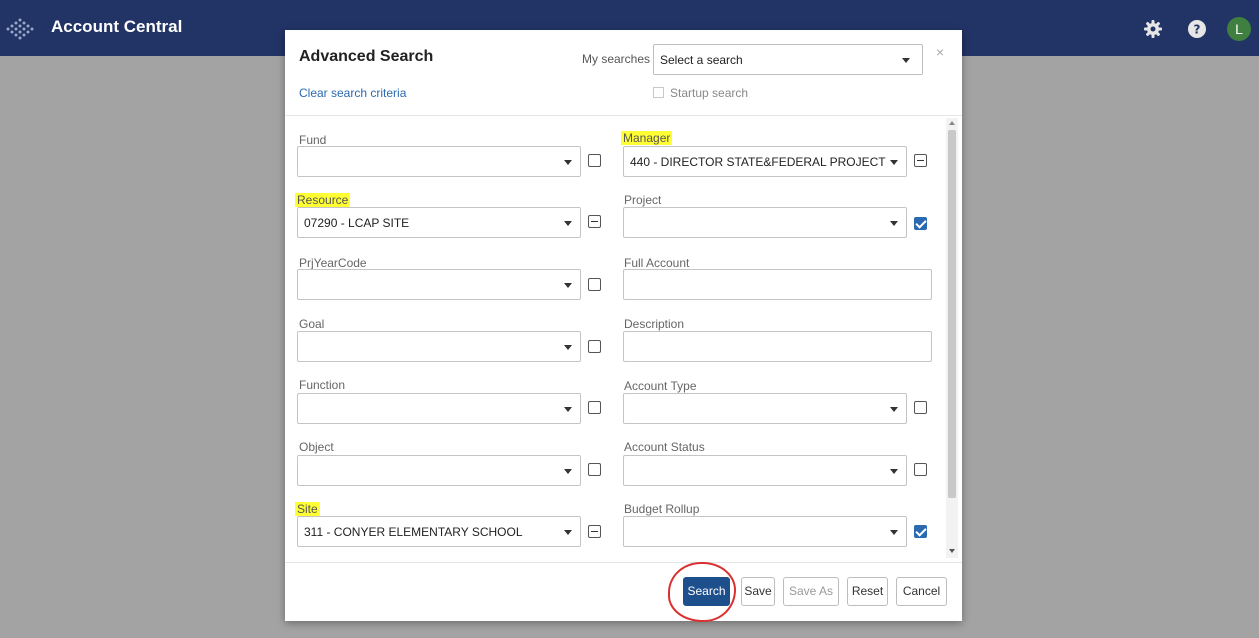 Image resolution: width=1259 pixels, height=638 pixels. I want to click on gear-icon, so click(1153, 29).